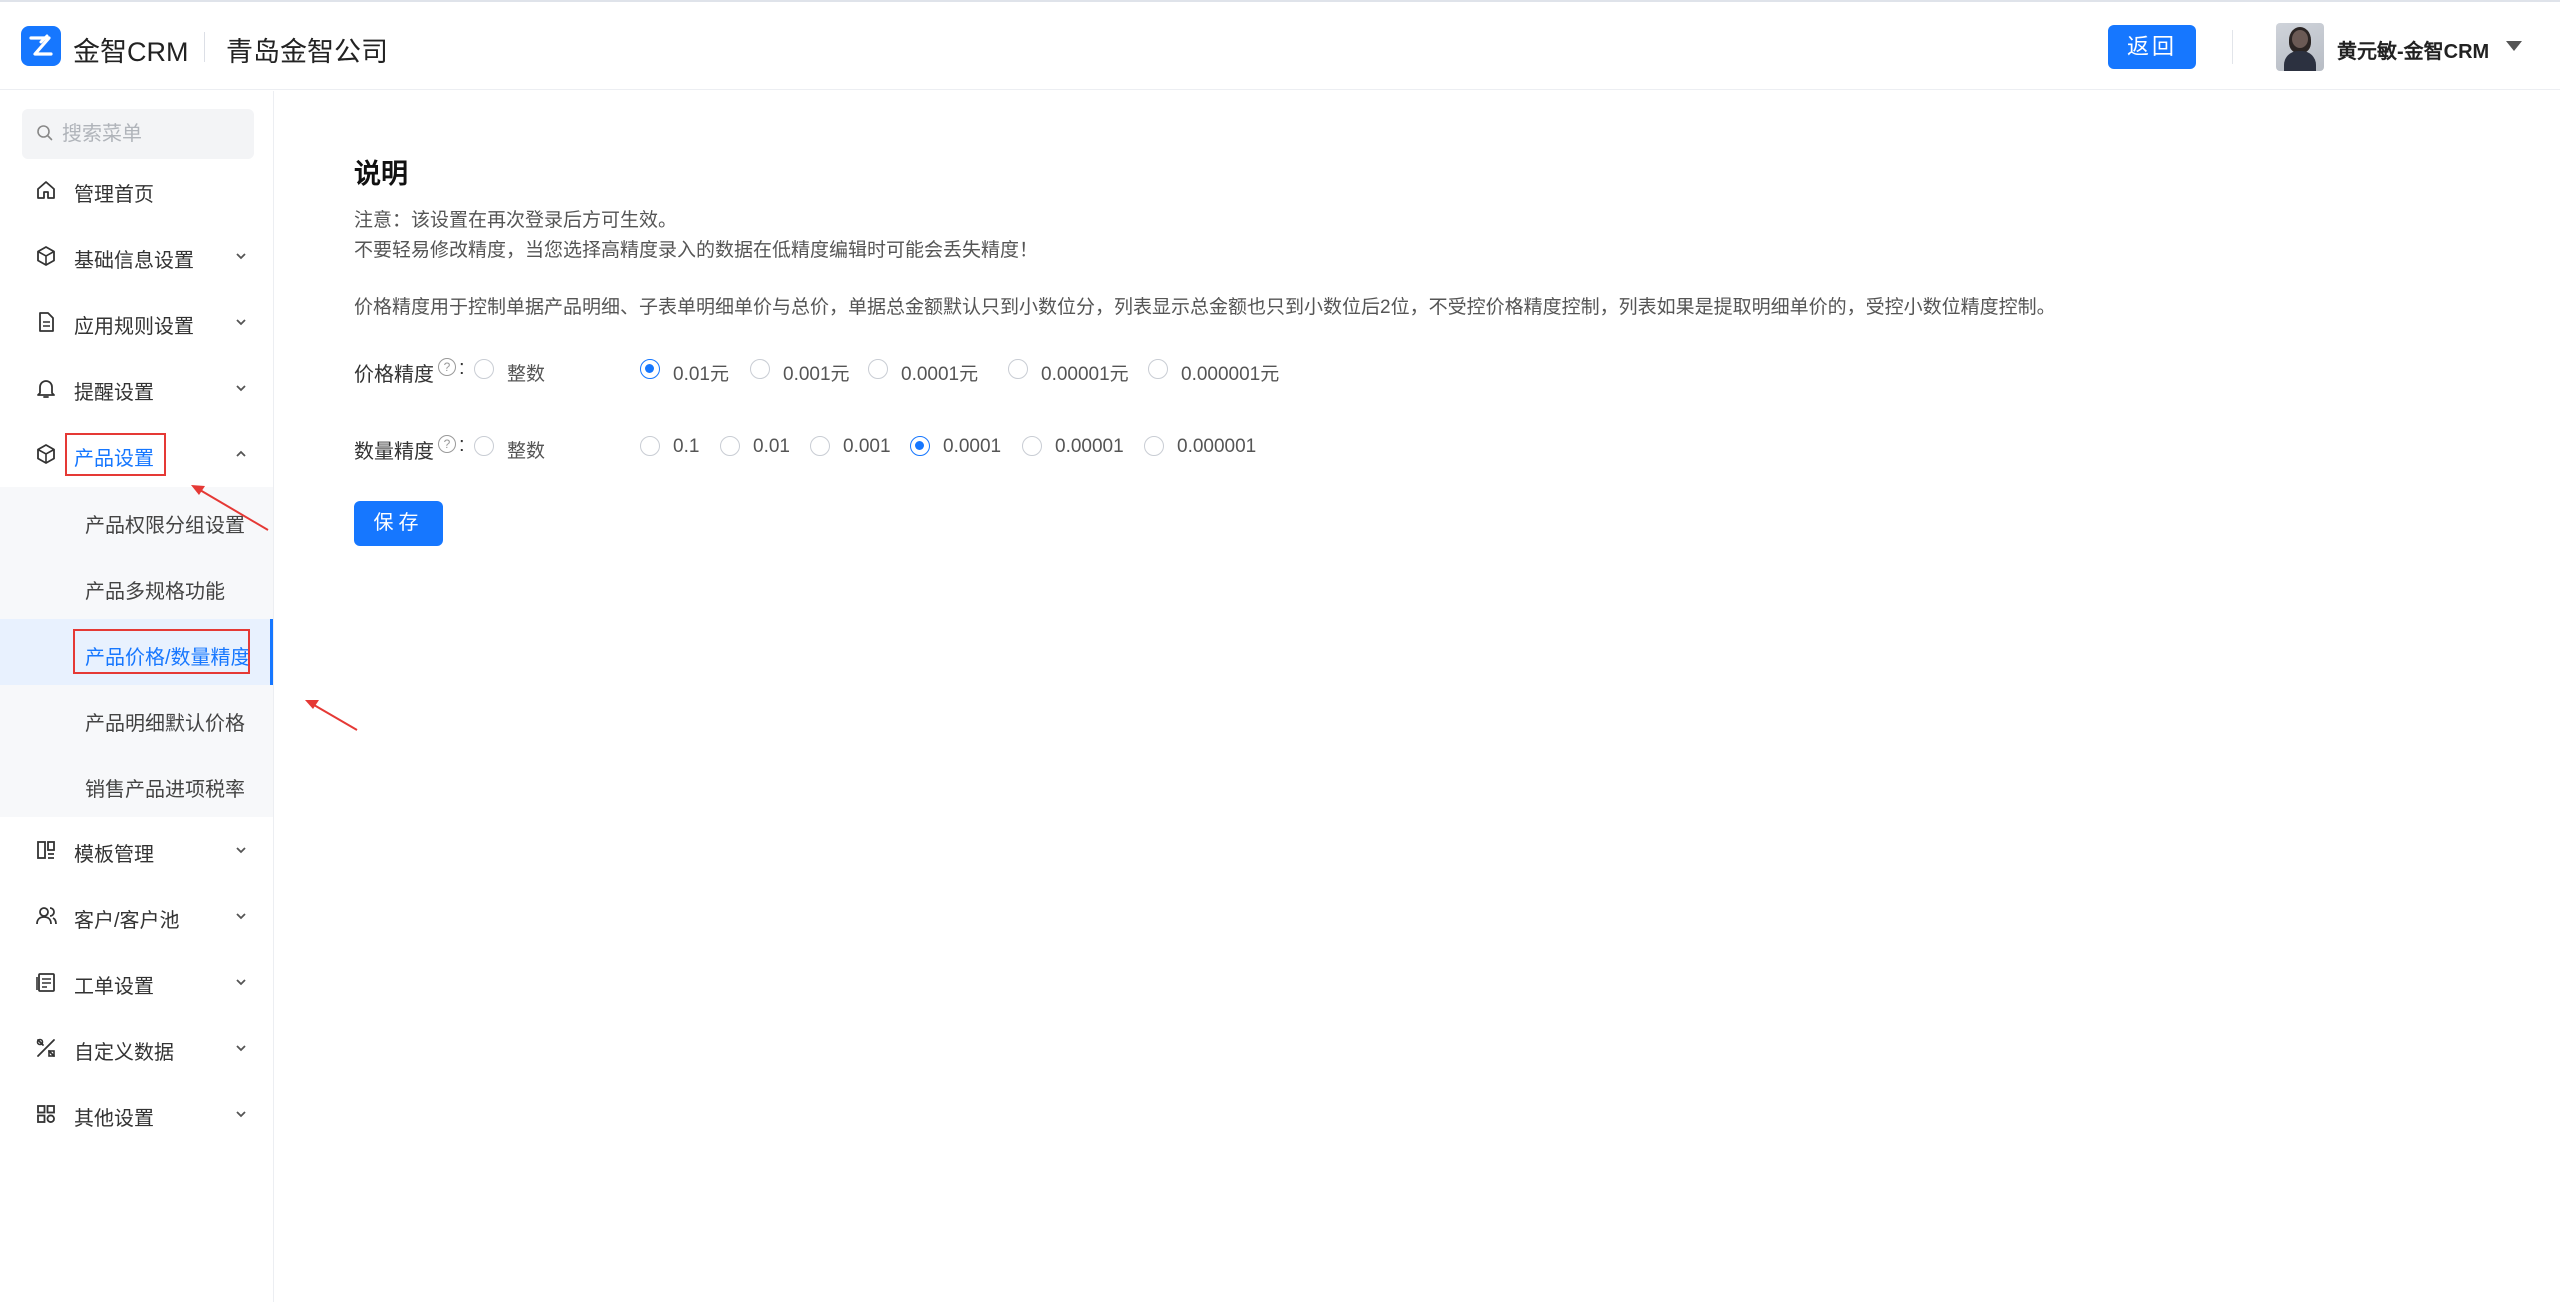 Image resolution: width=2560 pixels, height=1302 pixels. What do you see at coordinates (46, 322) in the screenshot?
I see `document-icon` at bounding box center [46, 322].